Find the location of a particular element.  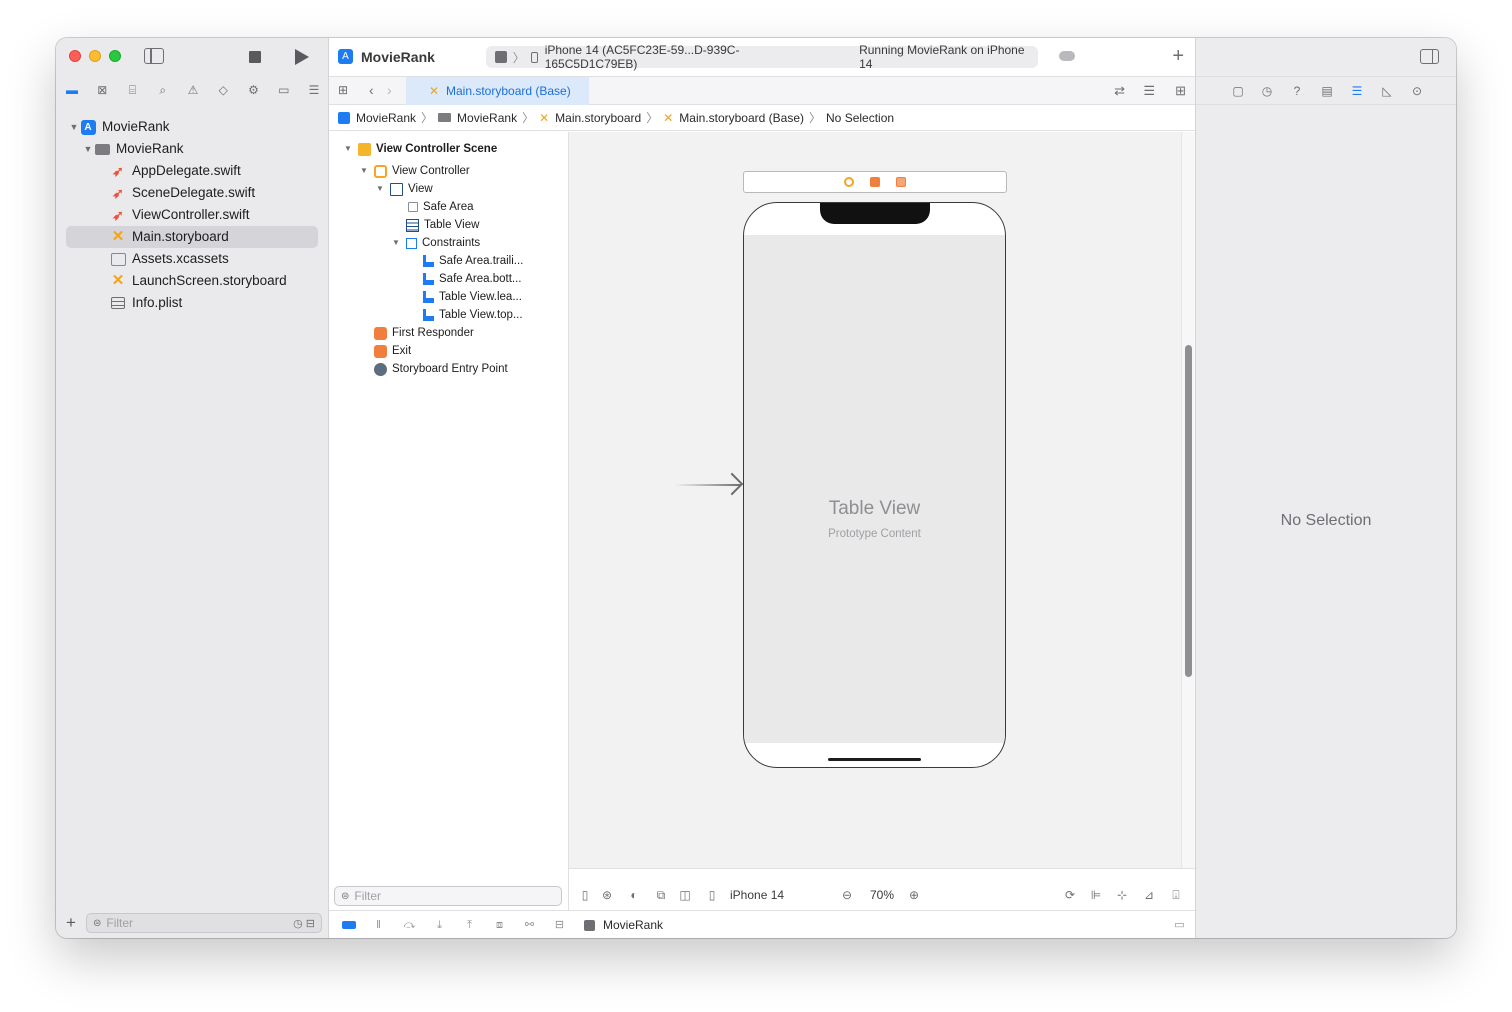

outline-first-responder: First Responder is located at coordinates (448, 333).